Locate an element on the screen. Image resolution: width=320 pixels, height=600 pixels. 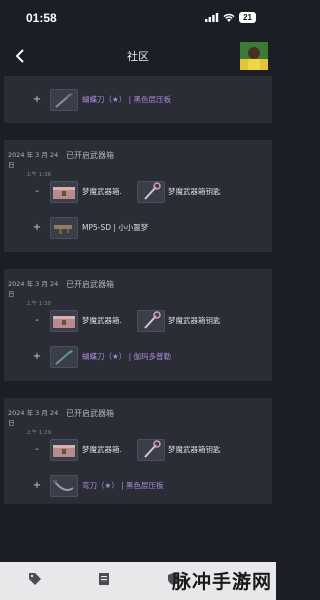
avatar-image is located at coordinates (254, 56).